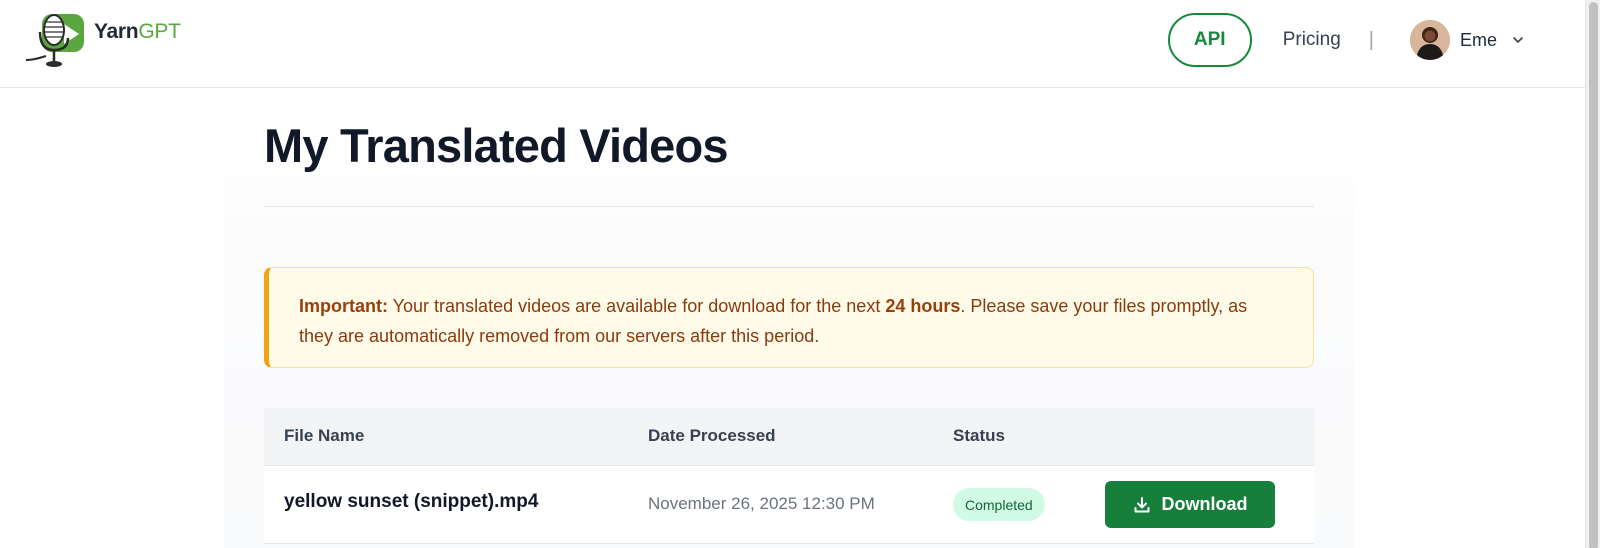 Image resolution: width=1600 pixels, height=548 pixels. What do you see at coordinates (411, 501) in the screenshot?
I see `file-name-cell: yellow sunset (snippet).mp4` at bounding box center [411, 501].